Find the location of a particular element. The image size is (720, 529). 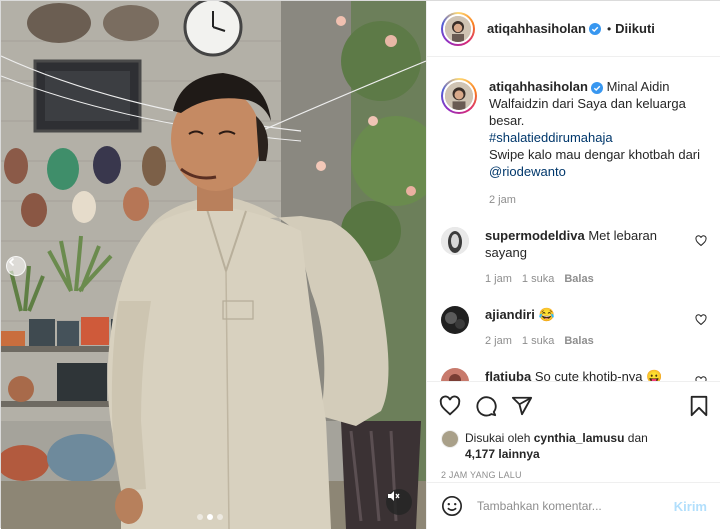

carousel-indicator is located at coordinates (210, 517).